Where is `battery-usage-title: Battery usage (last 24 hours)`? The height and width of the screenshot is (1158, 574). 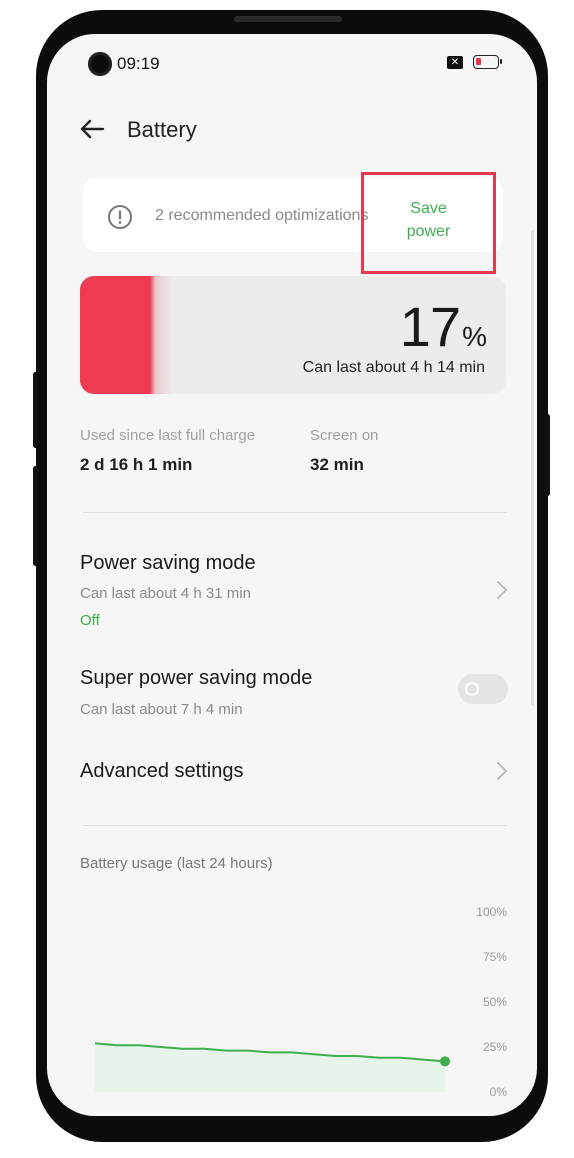 battery-usage-title: Battery usage (last 24 hours) is located at coordinates (176, 863).